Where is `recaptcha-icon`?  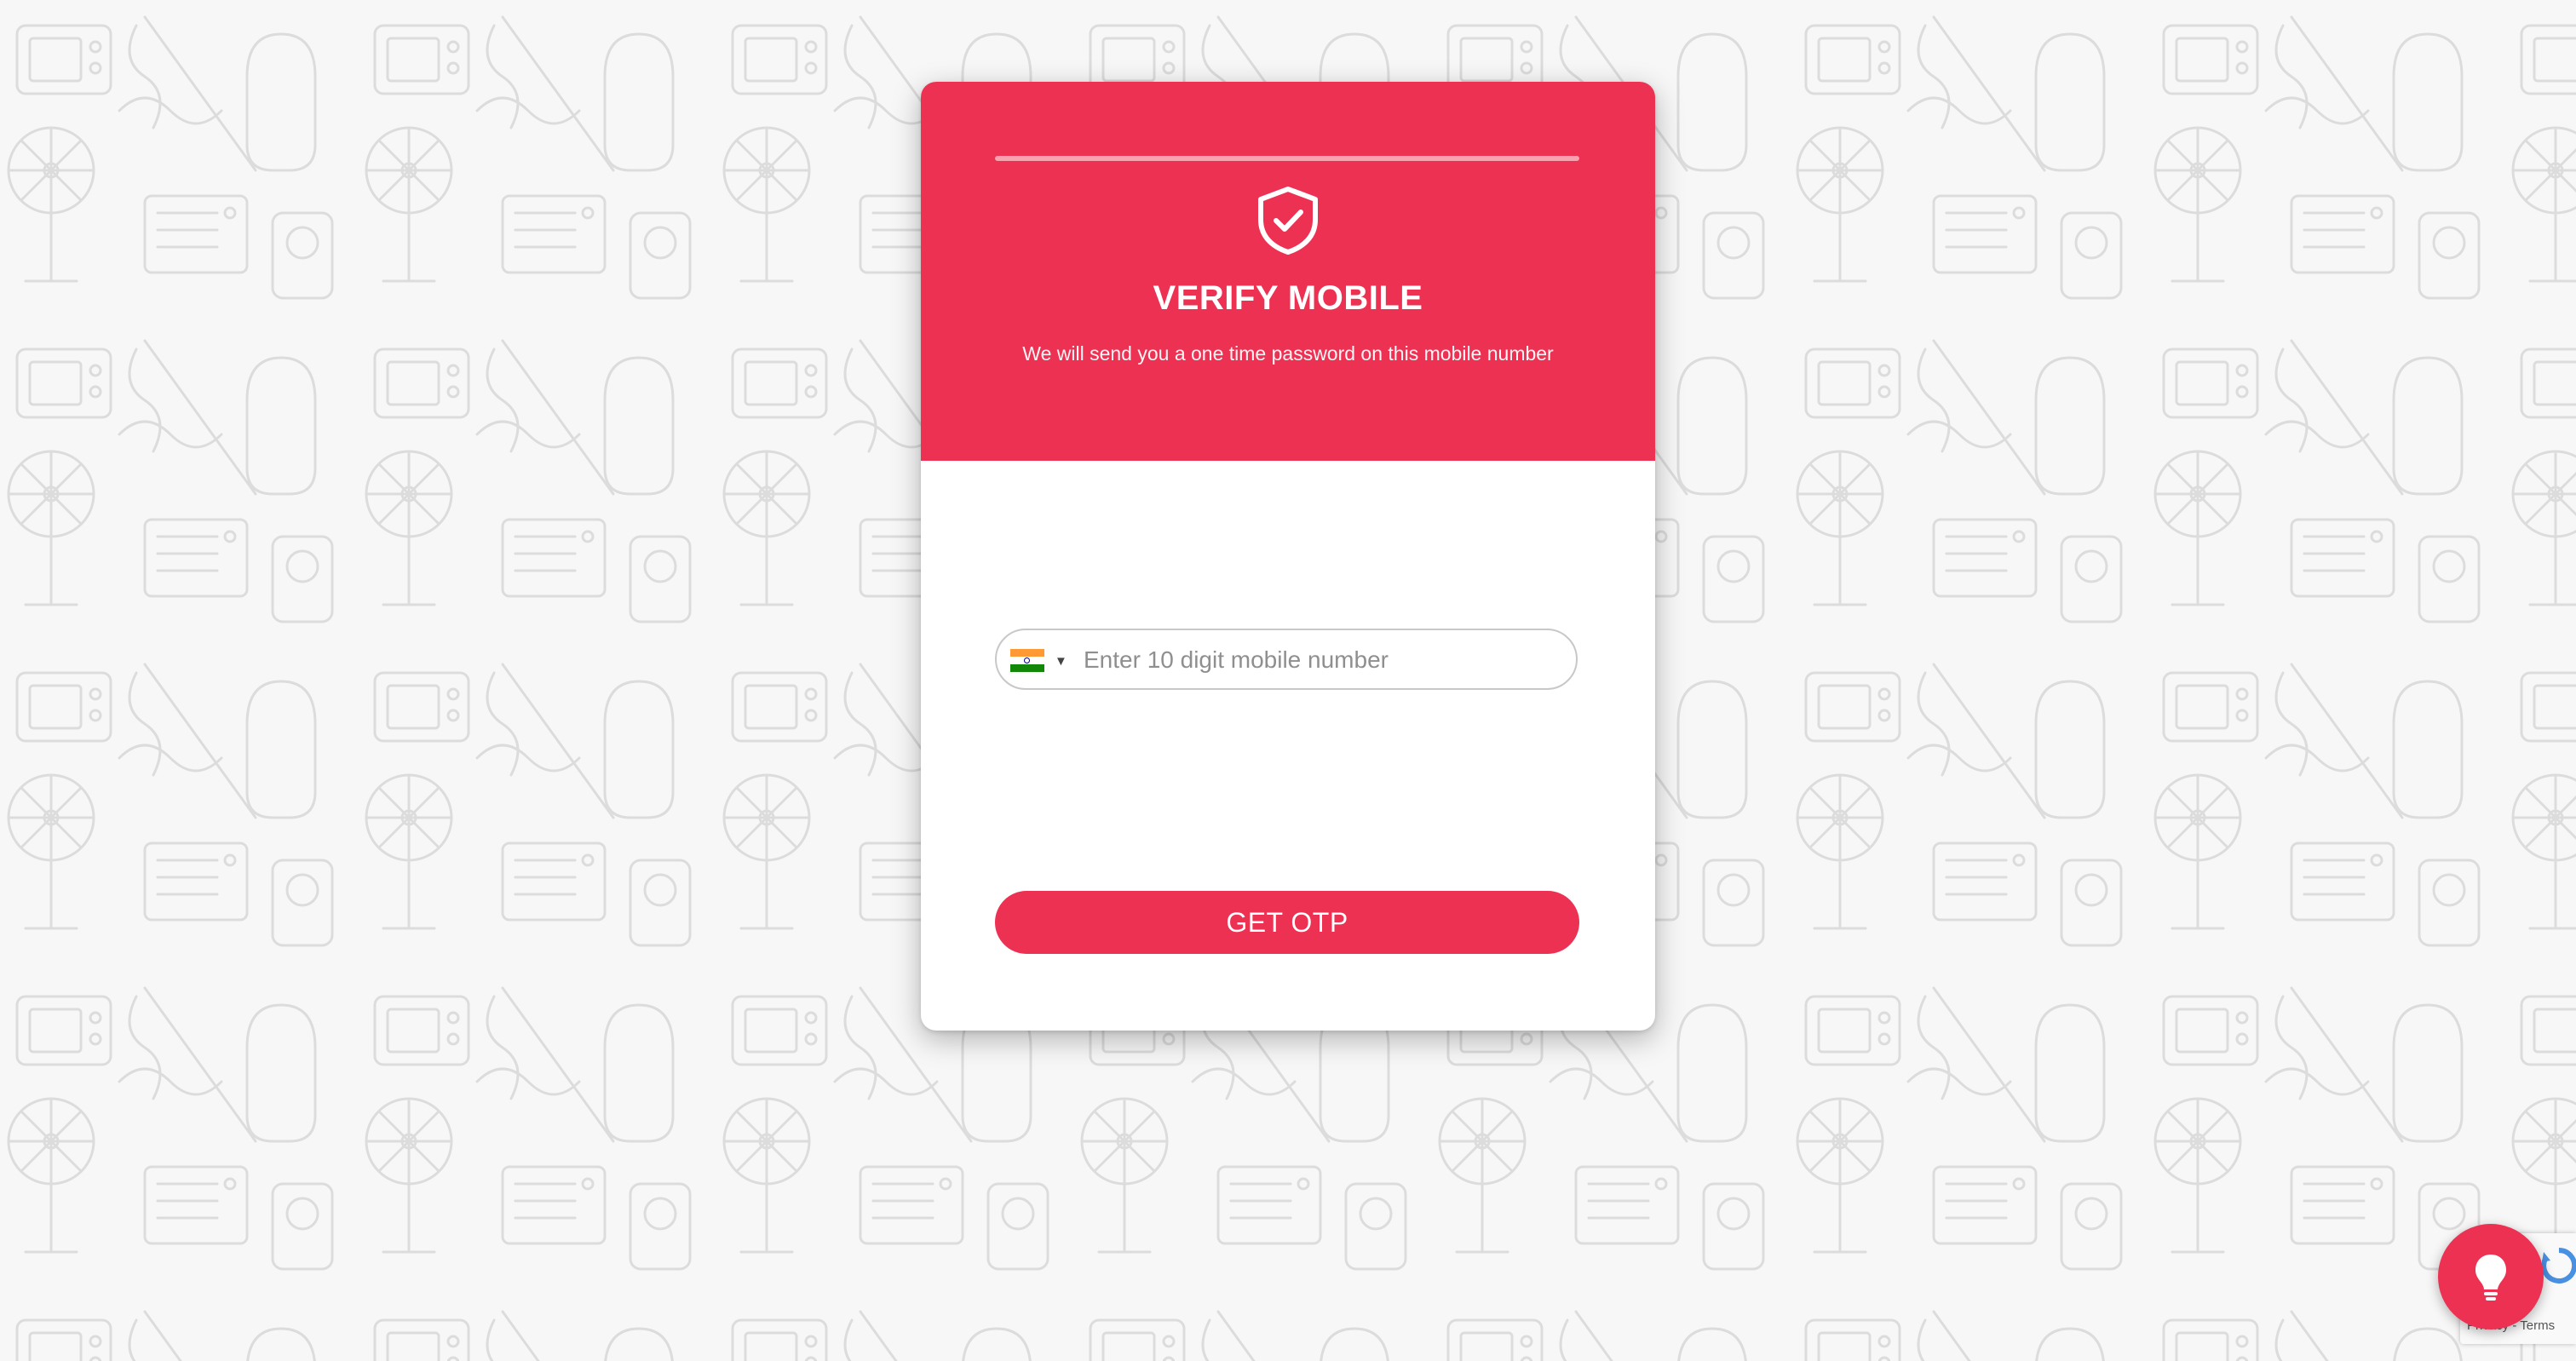 recaptcha-icon is located at coordinates (2559, 1265).